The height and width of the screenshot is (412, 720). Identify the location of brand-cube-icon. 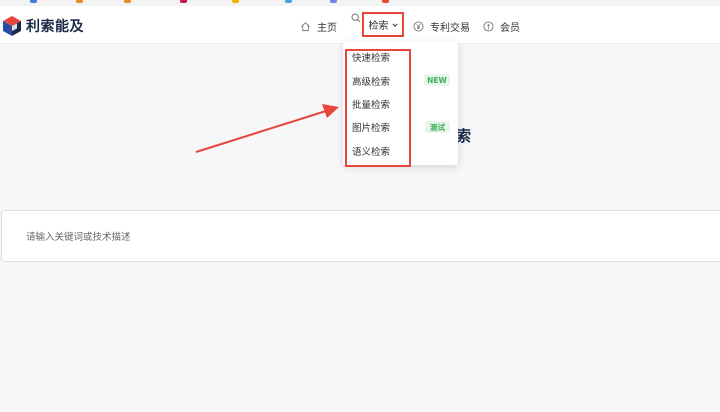
(12, 26).